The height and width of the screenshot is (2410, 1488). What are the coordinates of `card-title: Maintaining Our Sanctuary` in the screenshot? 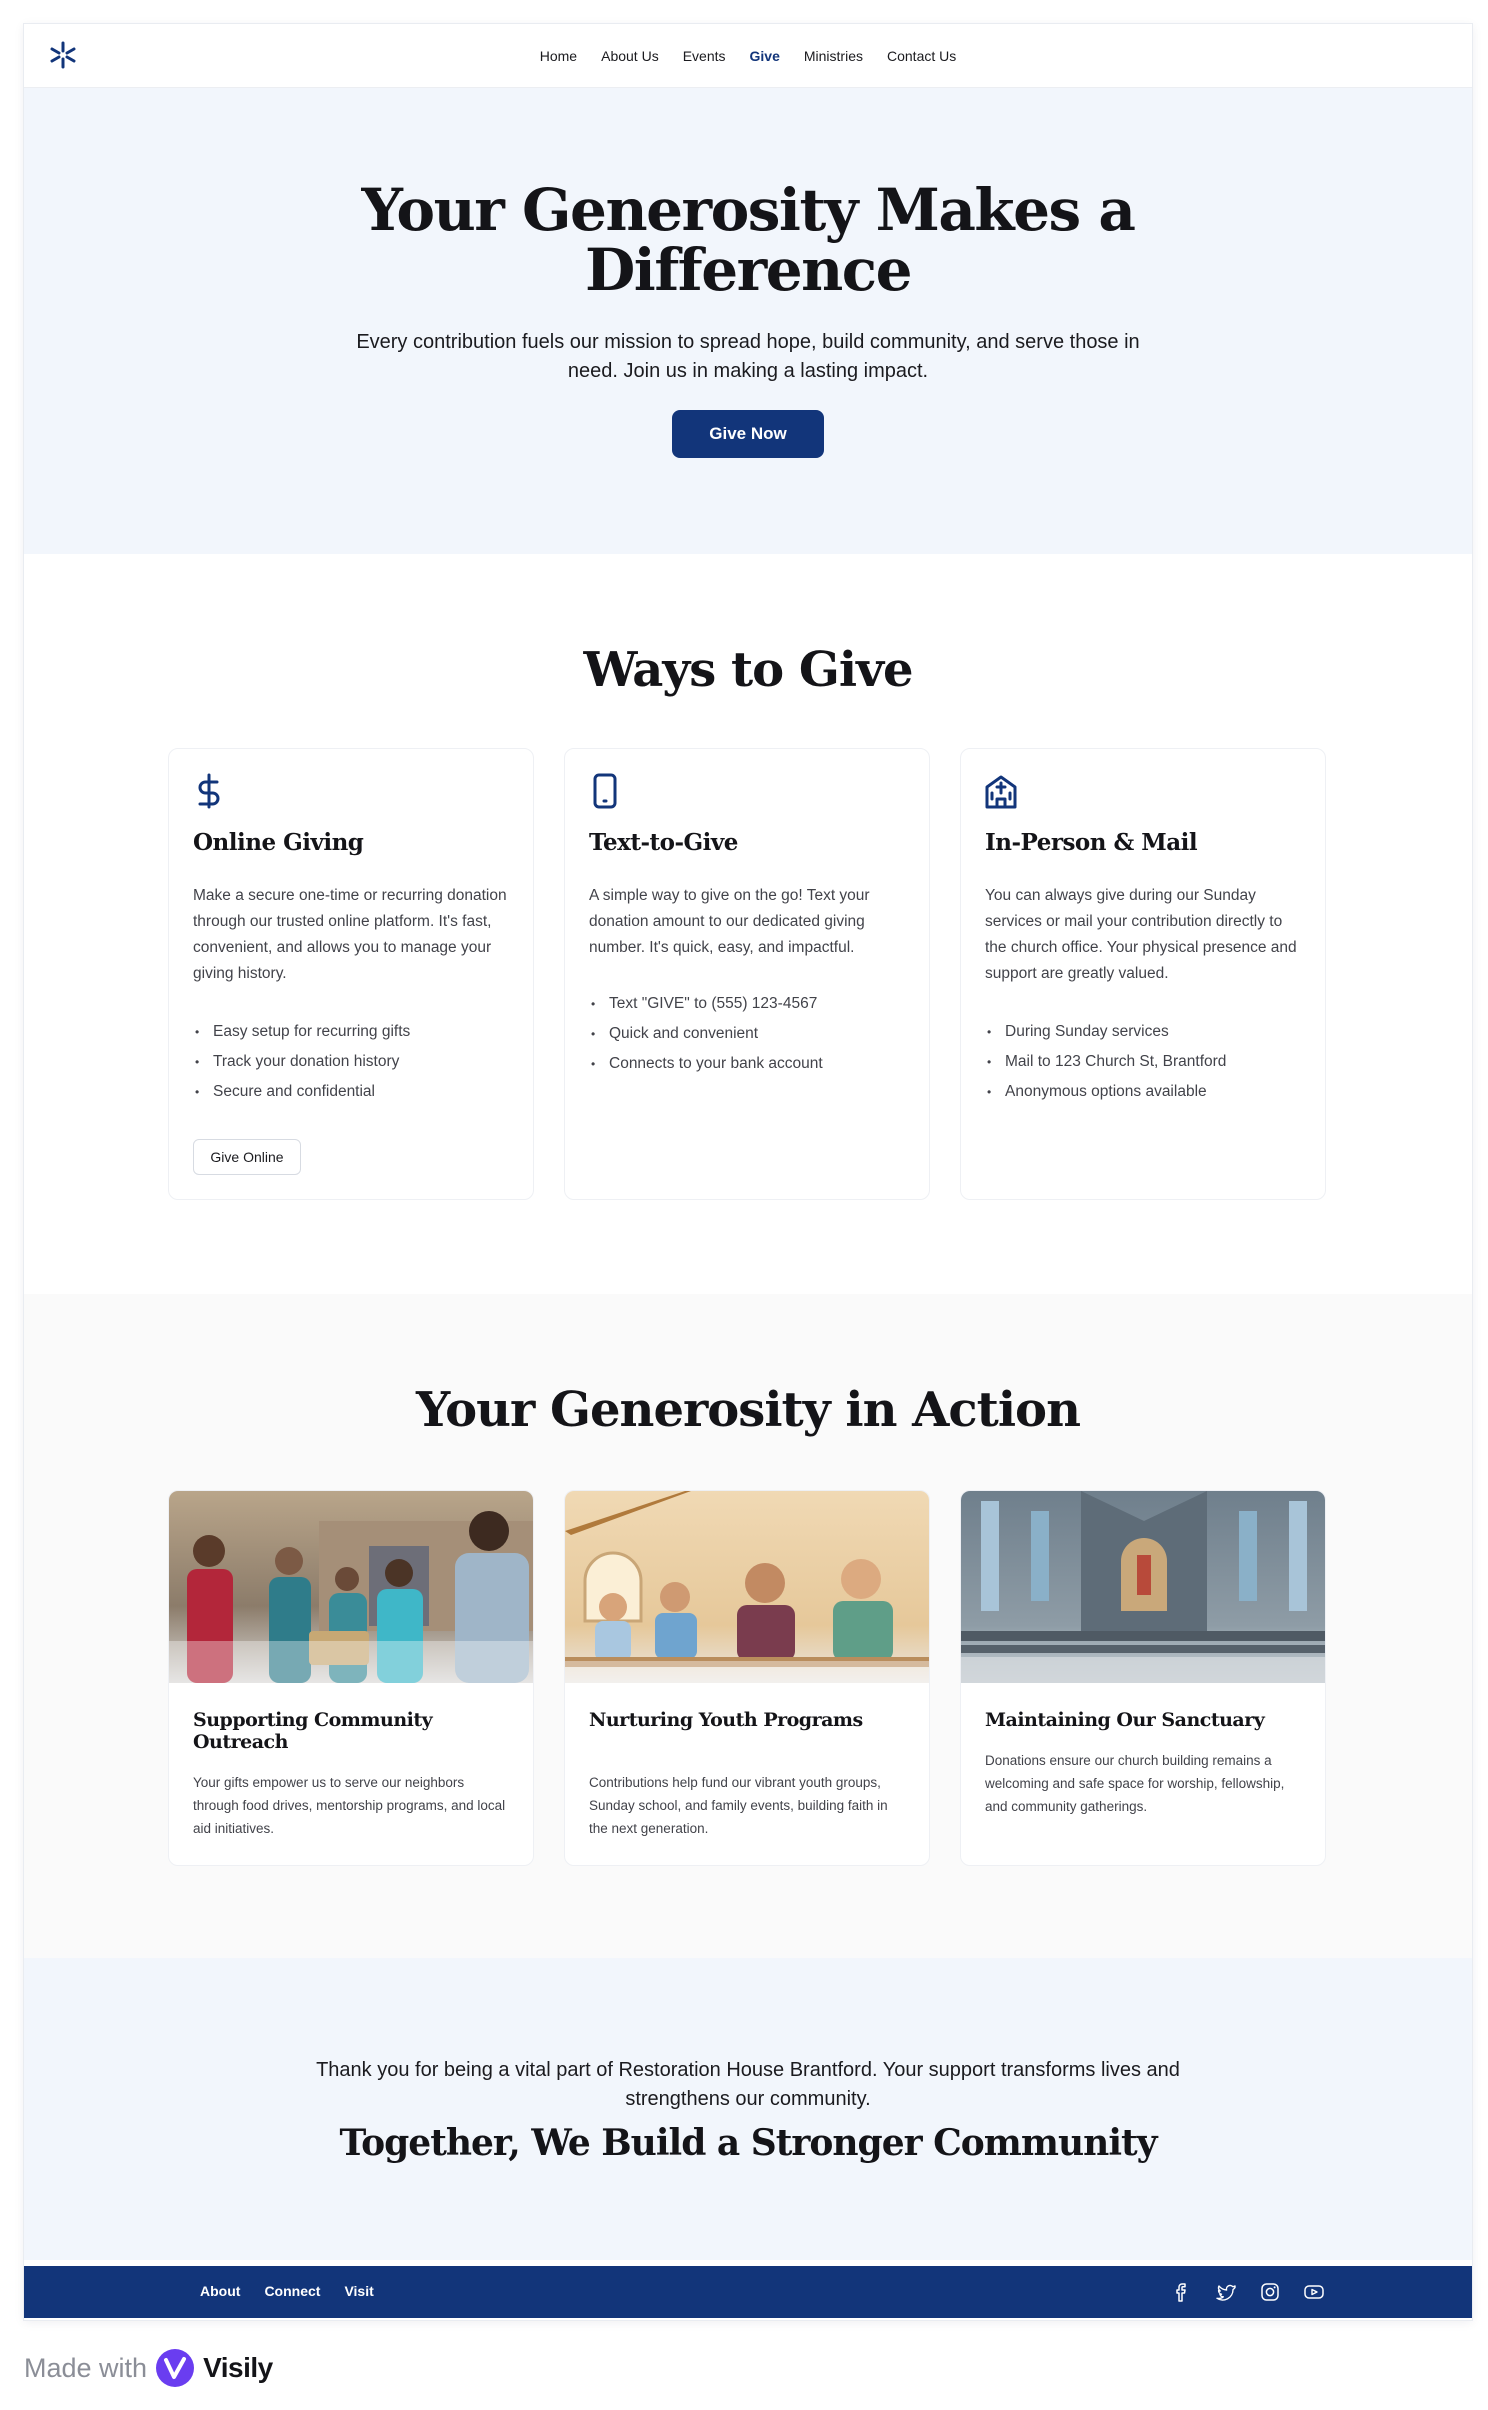 It's located at (1125, 1720).